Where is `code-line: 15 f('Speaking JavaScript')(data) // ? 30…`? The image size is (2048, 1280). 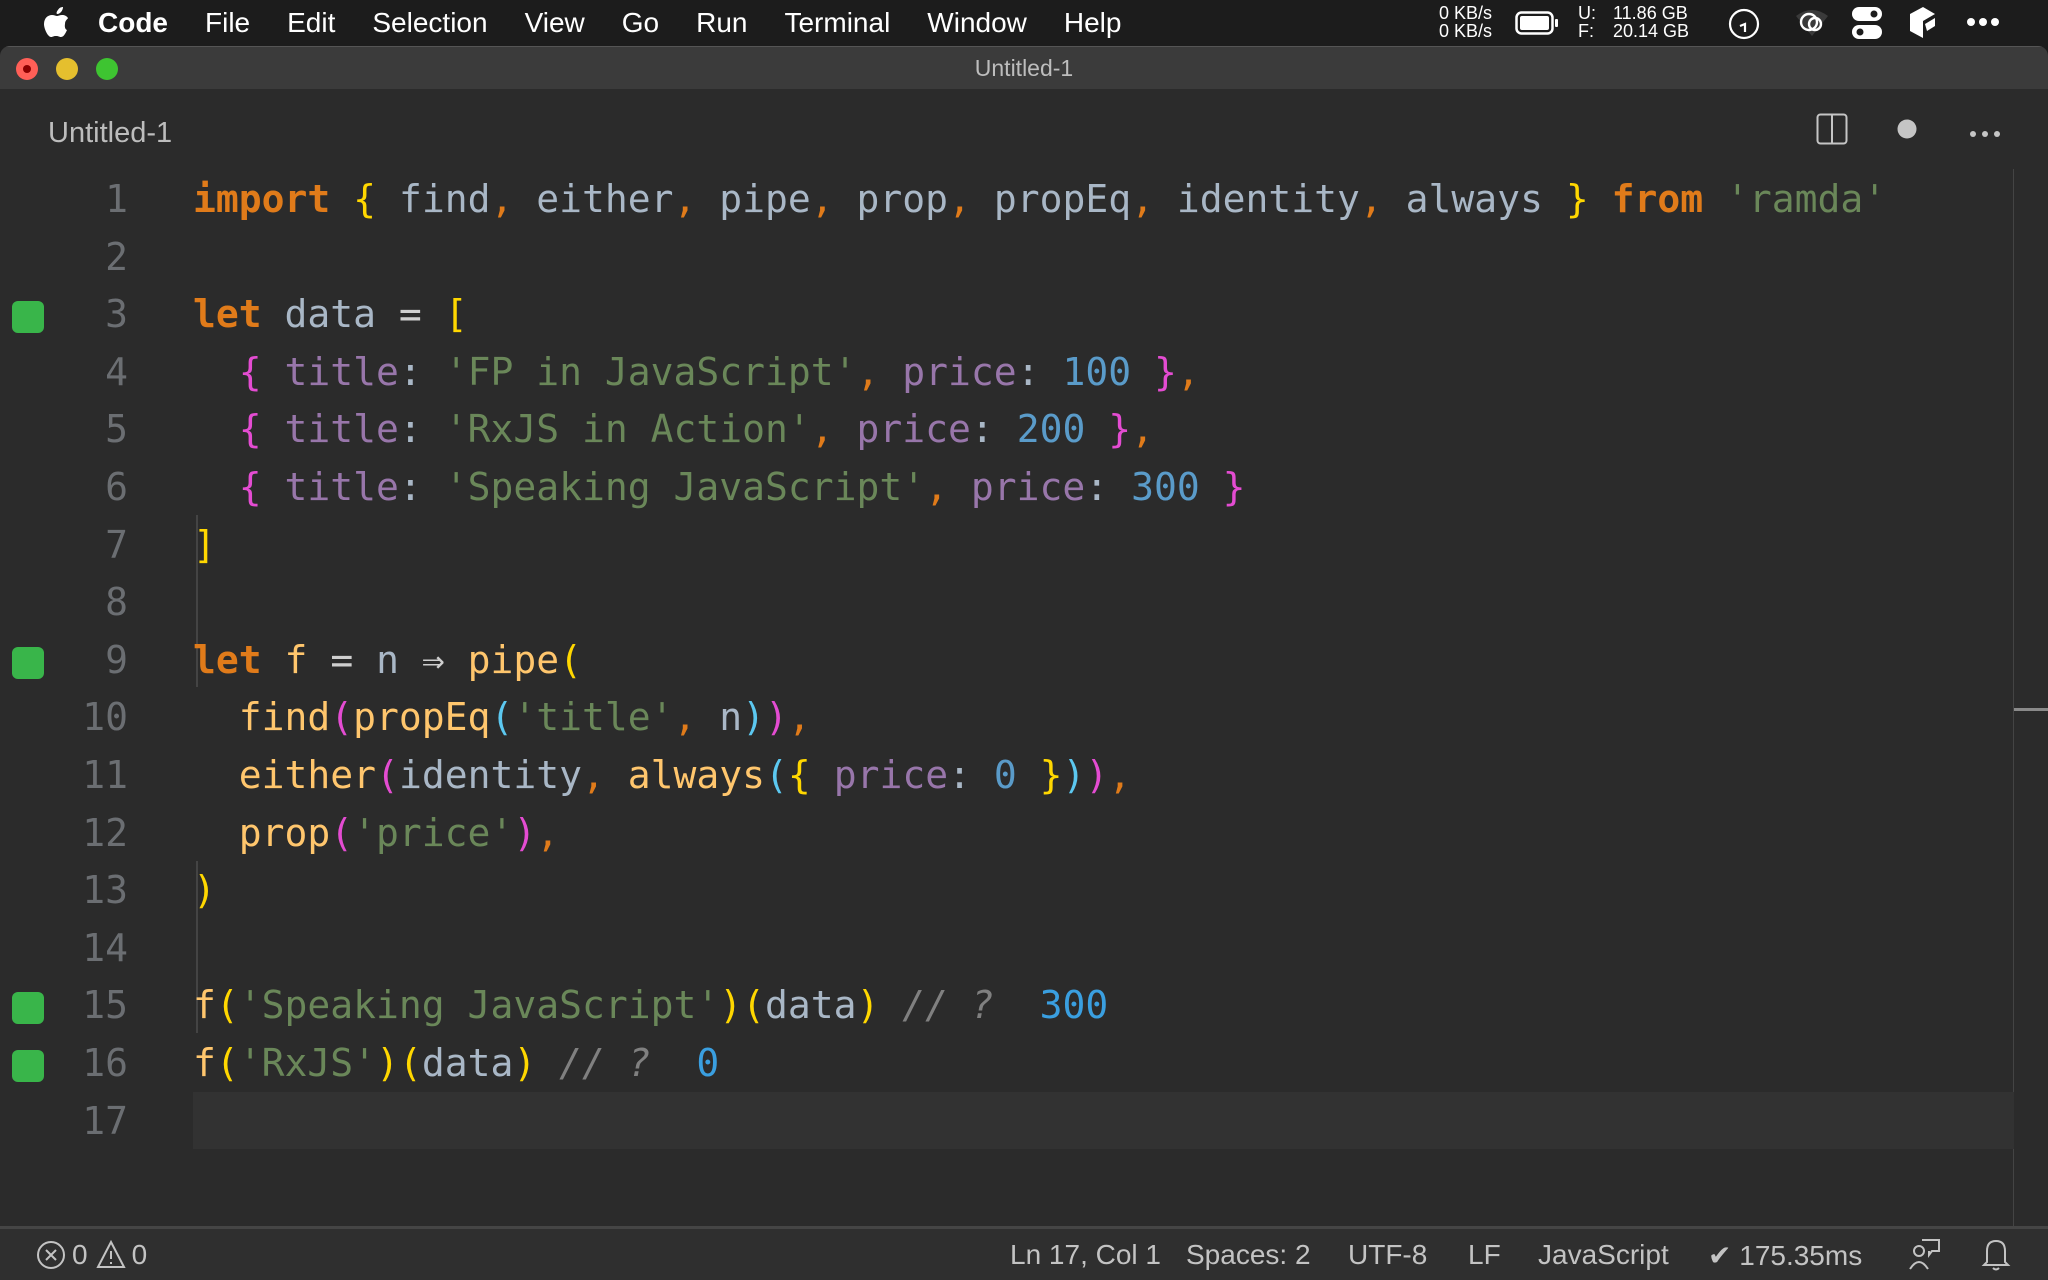 code-line: 15 f('Speaking JavaScript')(data) // ? 30… is located at coordinates (1007, 1005).